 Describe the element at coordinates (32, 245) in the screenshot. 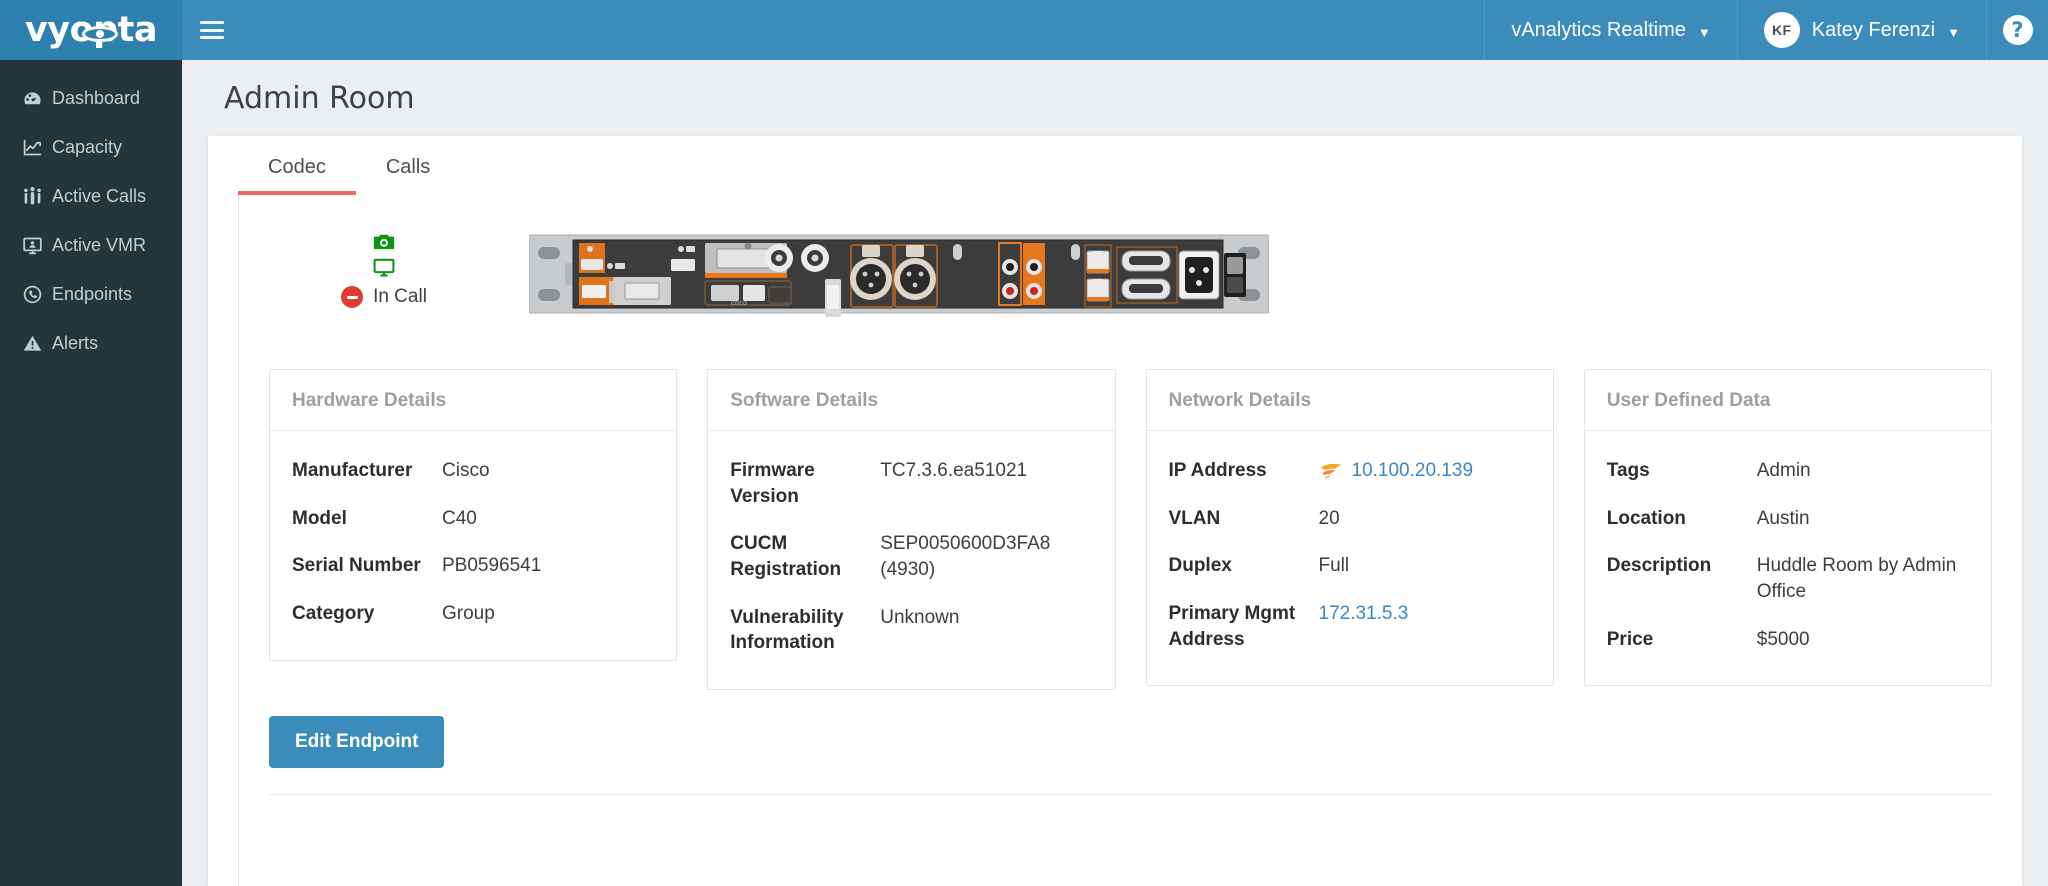

I see `monitor-user-icon` at that location.